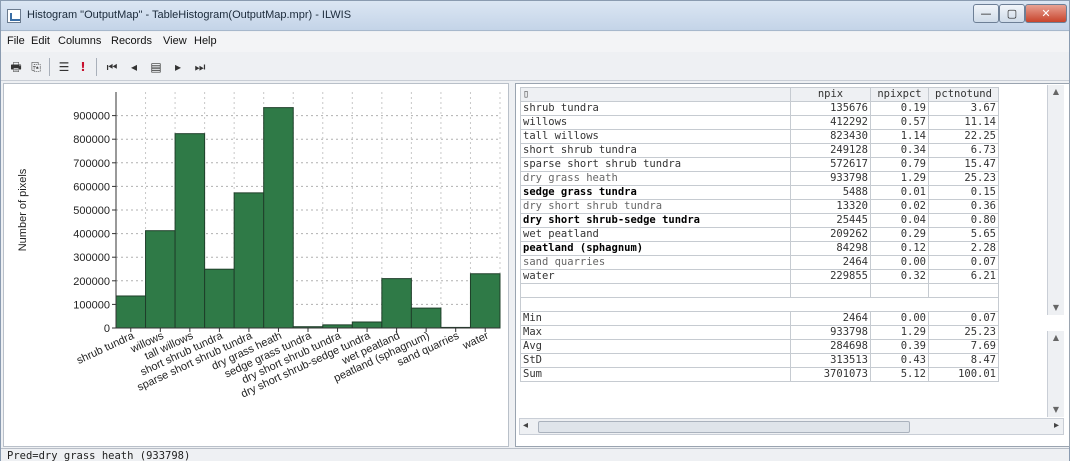 The height and width of the screenshot is (461, 1070). Describe the element at coordinates (963, 136) in the screenshot. I see `pctnotund-cell: 22.25` at that location.